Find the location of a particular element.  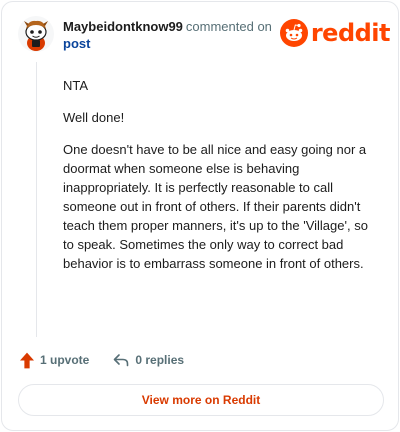

author-line: Maybeidontknow99 commented on is located at coordinates (167, 27).